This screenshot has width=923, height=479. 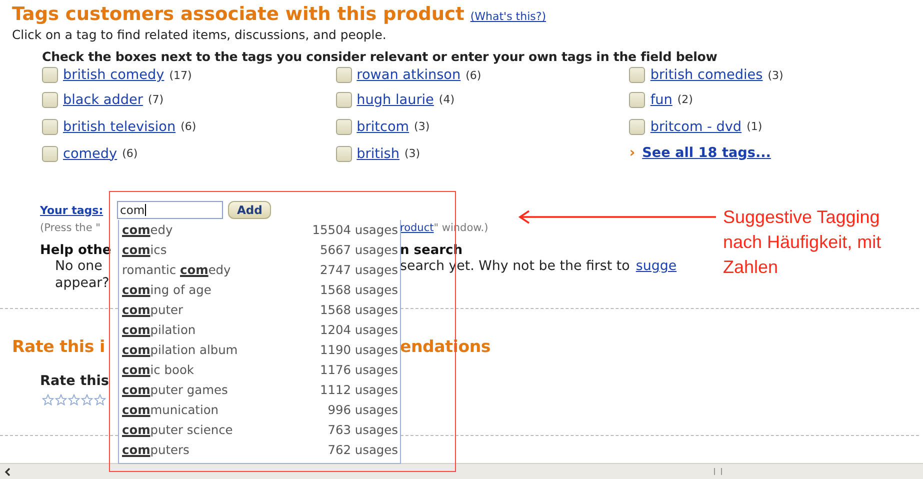 I want to click on instruction-heading: Check the boxes next to the tags you consider relevant or enter your own tags in the field below, so click(x=379, y=56).